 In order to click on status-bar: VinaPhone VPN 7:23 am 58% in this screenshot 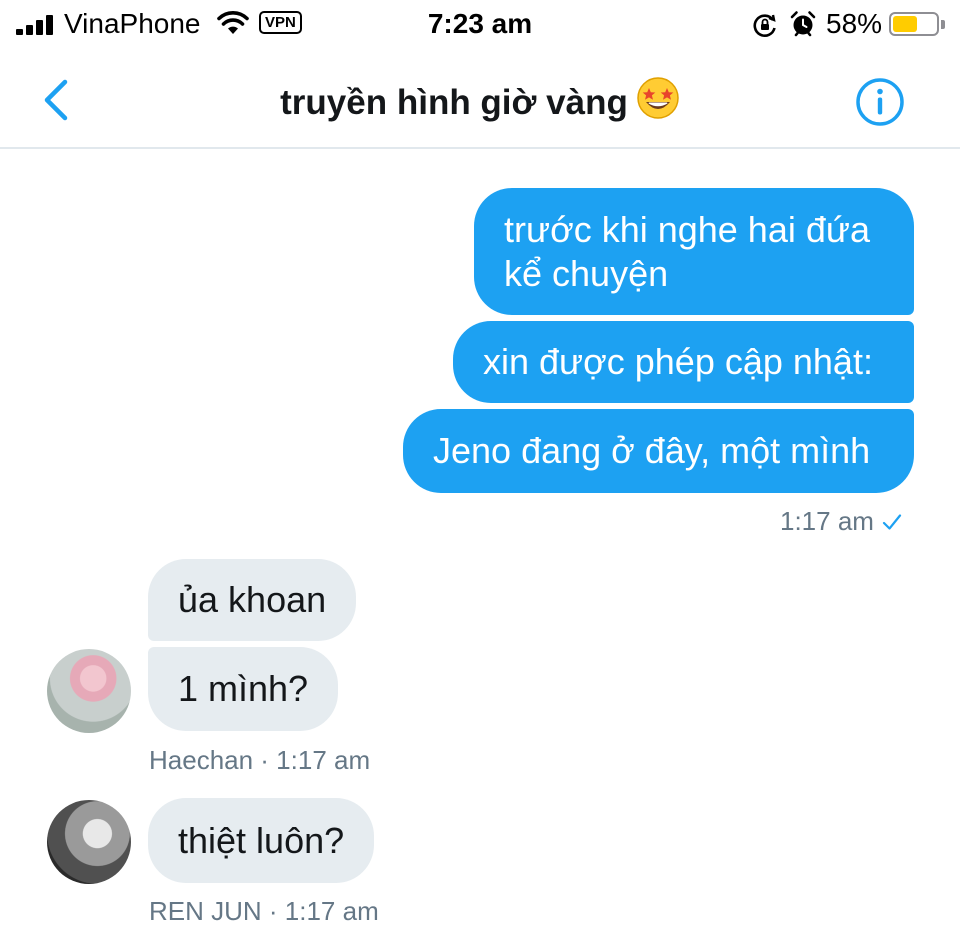, I will do `click(480, 25)`.